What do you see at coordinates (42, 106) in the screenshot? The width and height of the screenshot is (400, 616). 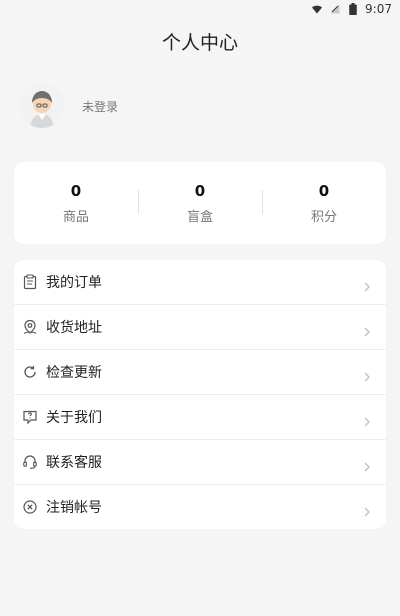 I see `avatar` at bounding box center [42, 106].